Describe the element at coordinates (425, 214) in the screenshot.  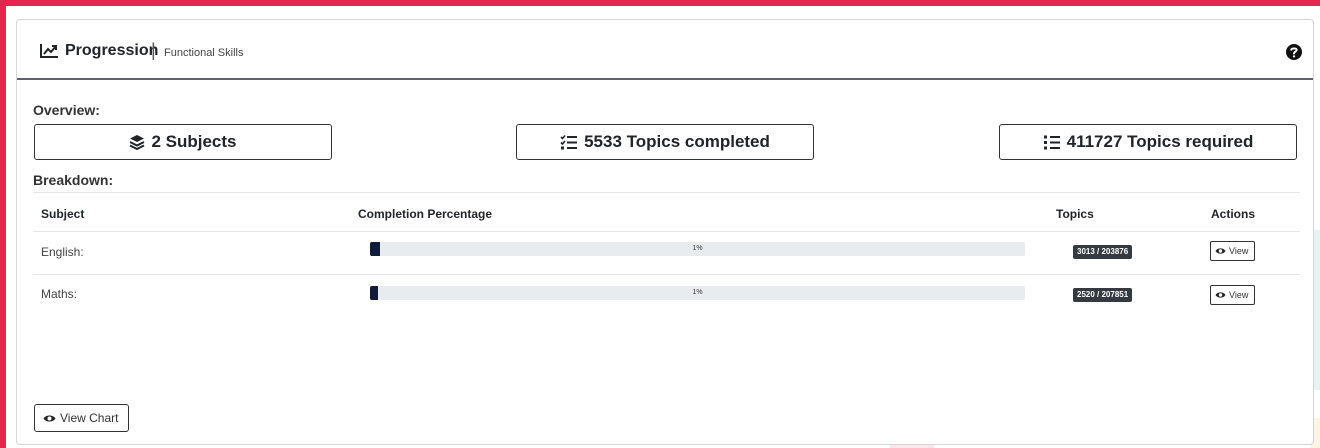
I see `column-header-completion: Completion Percentage` at that location.